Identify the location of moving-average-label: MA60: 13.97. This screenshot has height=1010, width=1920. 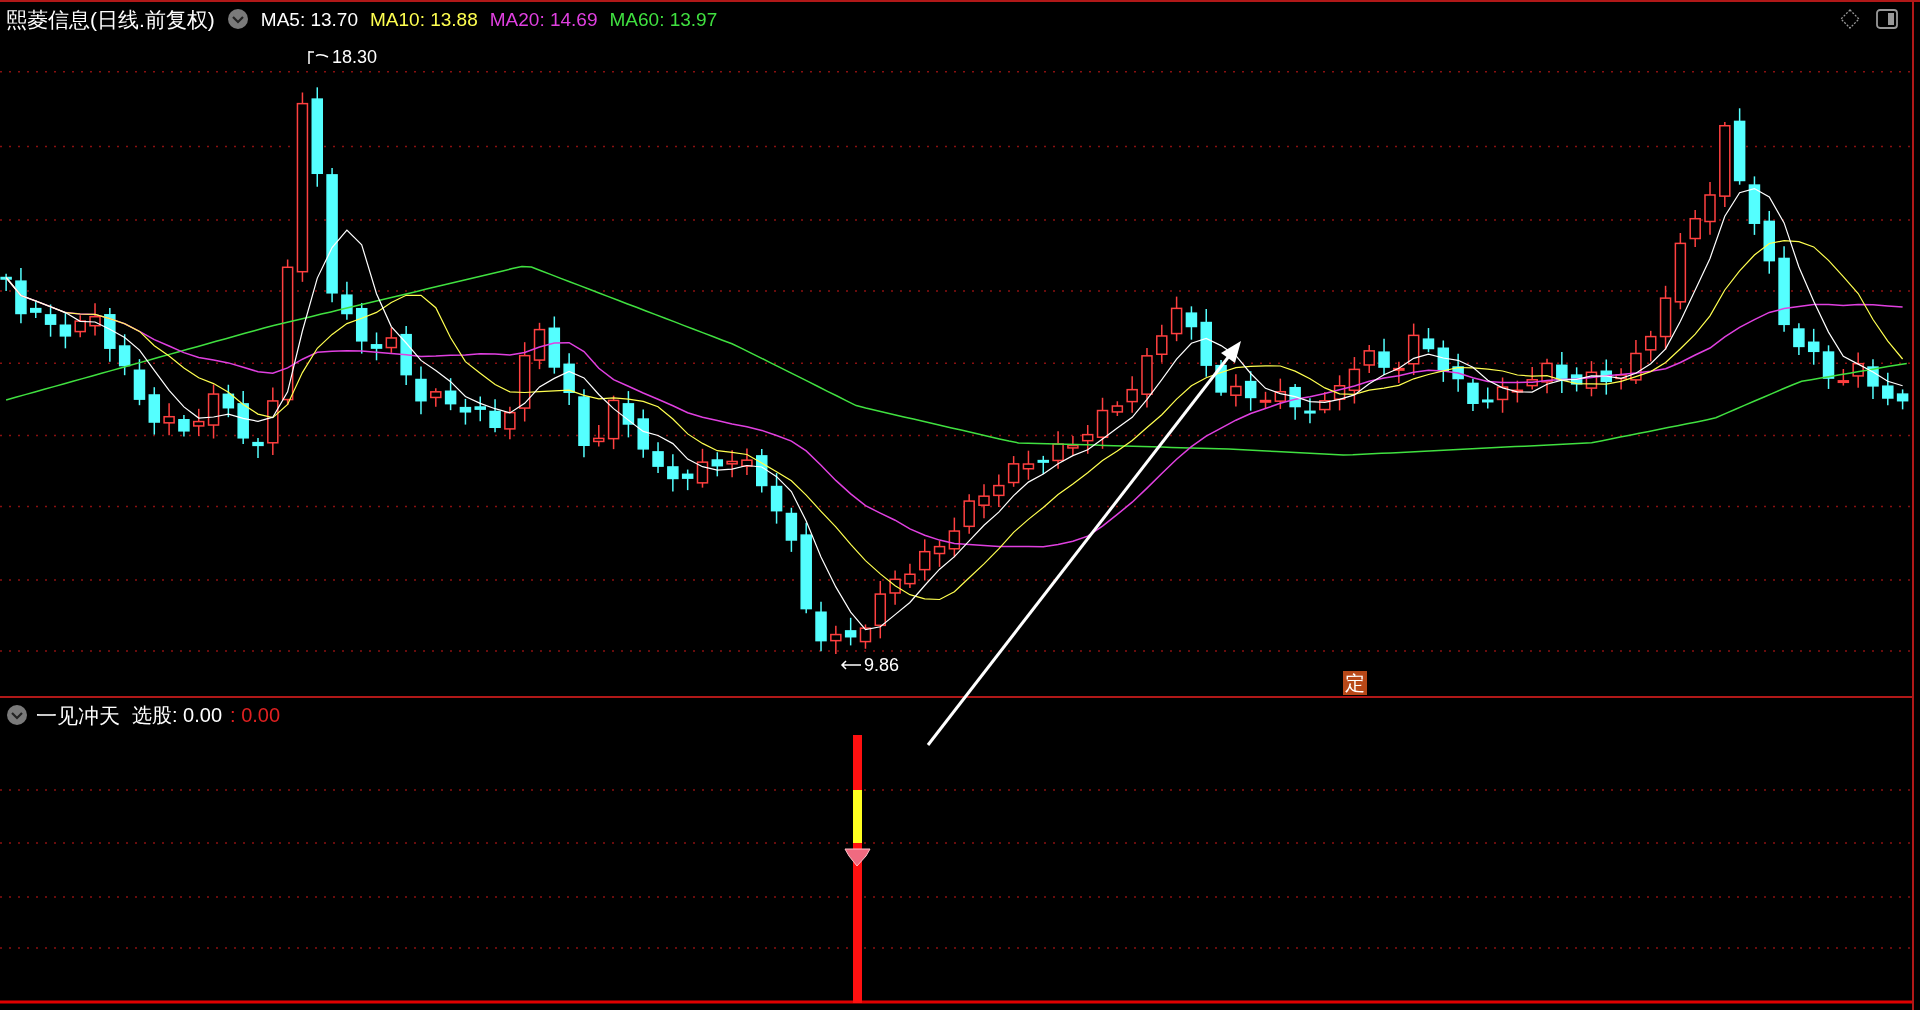
(663, 19).